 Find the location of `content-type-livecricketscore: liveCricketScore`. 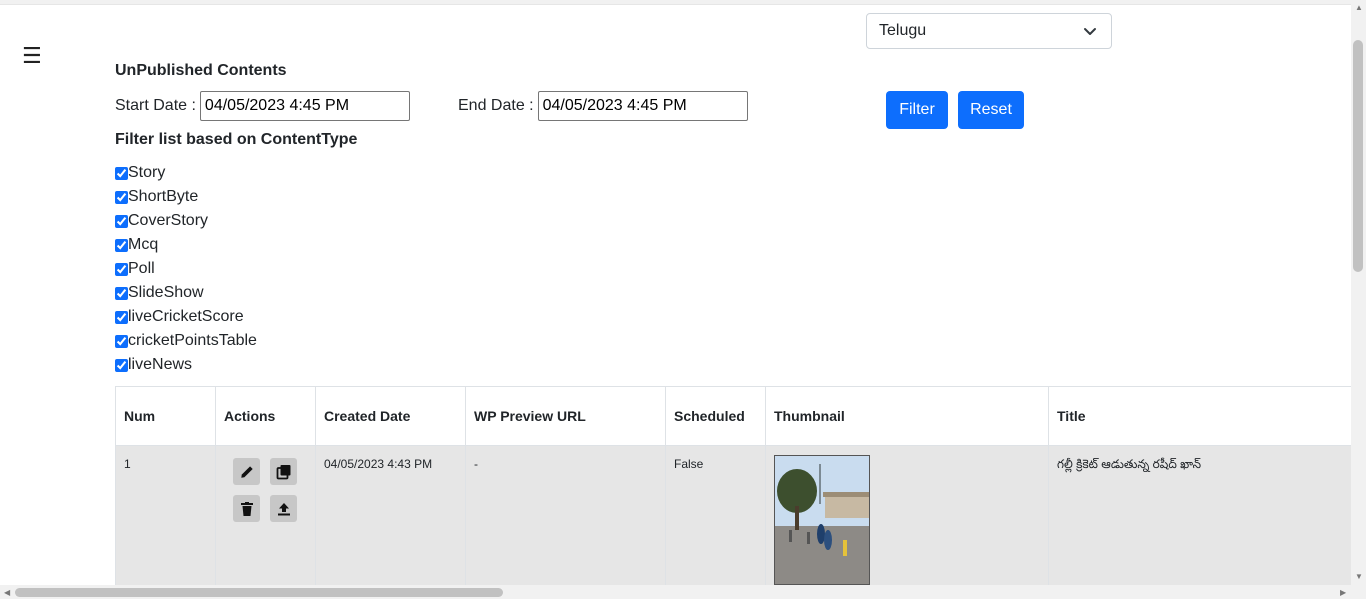

content-type-livecricketscore: liveCricketScore is located at coordinates (186, 317).